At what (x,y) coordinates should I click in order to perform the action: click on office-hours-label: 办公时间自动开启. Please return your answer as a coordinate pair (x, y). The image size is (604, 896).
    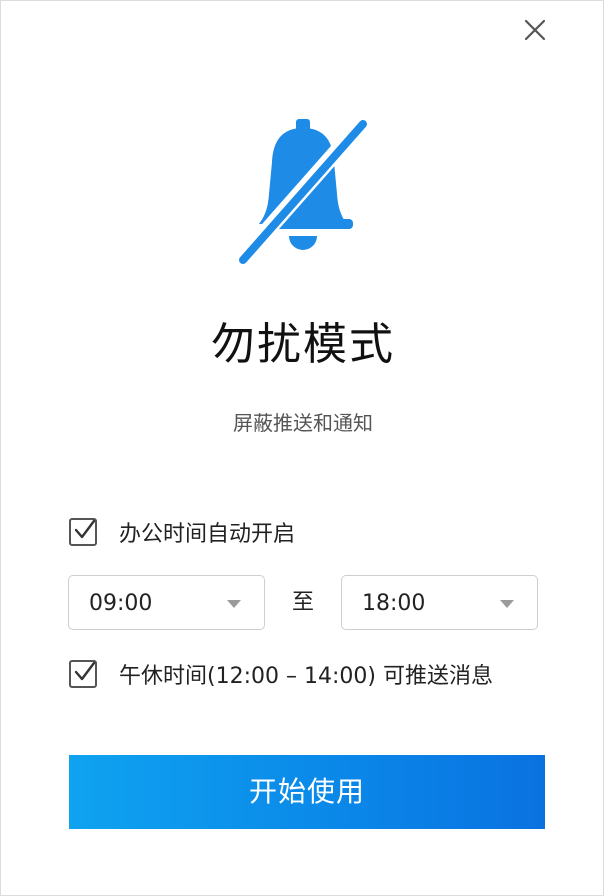
    Looking at the image, I should click on (207, 534).